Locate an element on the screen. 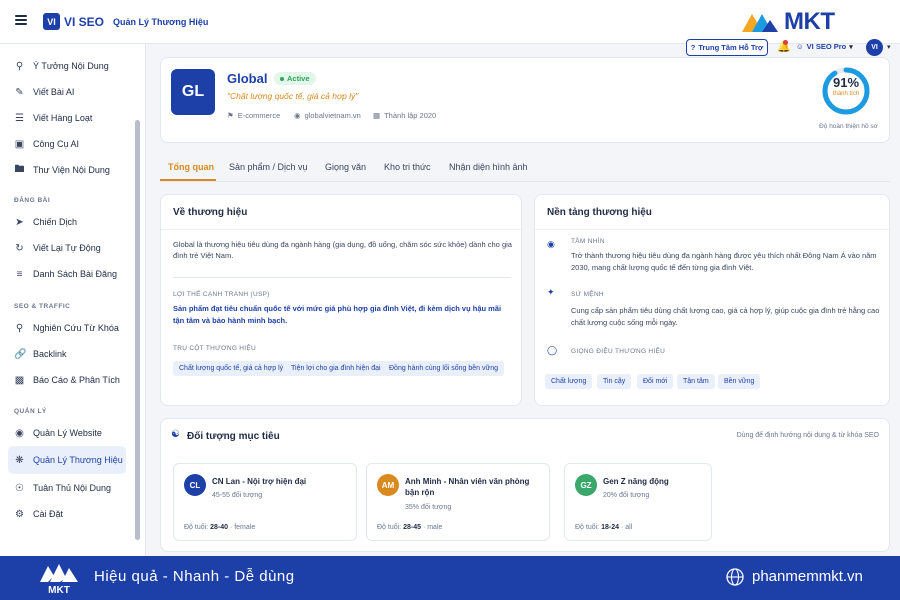  app-logo-mark: VI is located at coordinates (51, 21).